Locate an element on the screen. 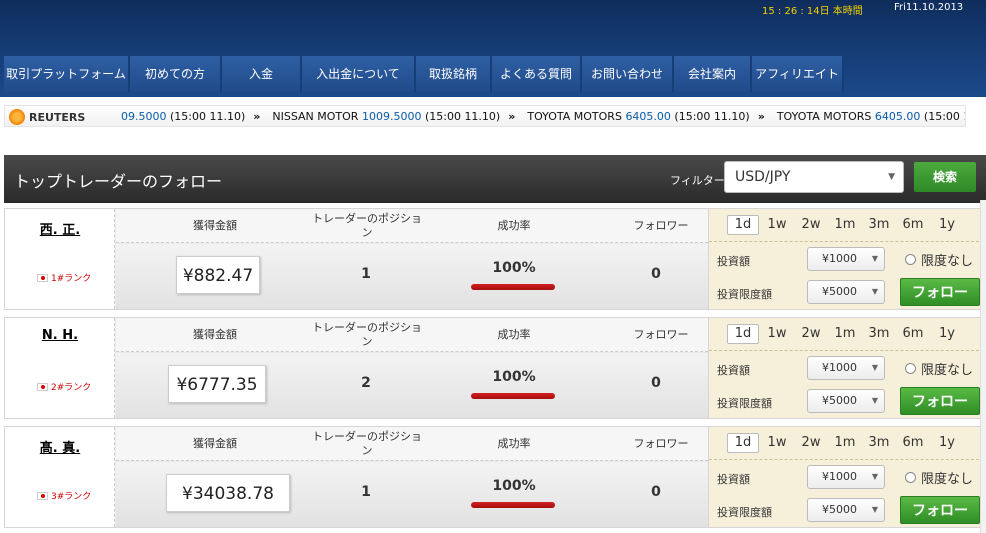 Image resolution: width=986 pixels, height=533 pixels. nav-item-instruments: 取扱銘柄 is located at coordinates (454, 74).